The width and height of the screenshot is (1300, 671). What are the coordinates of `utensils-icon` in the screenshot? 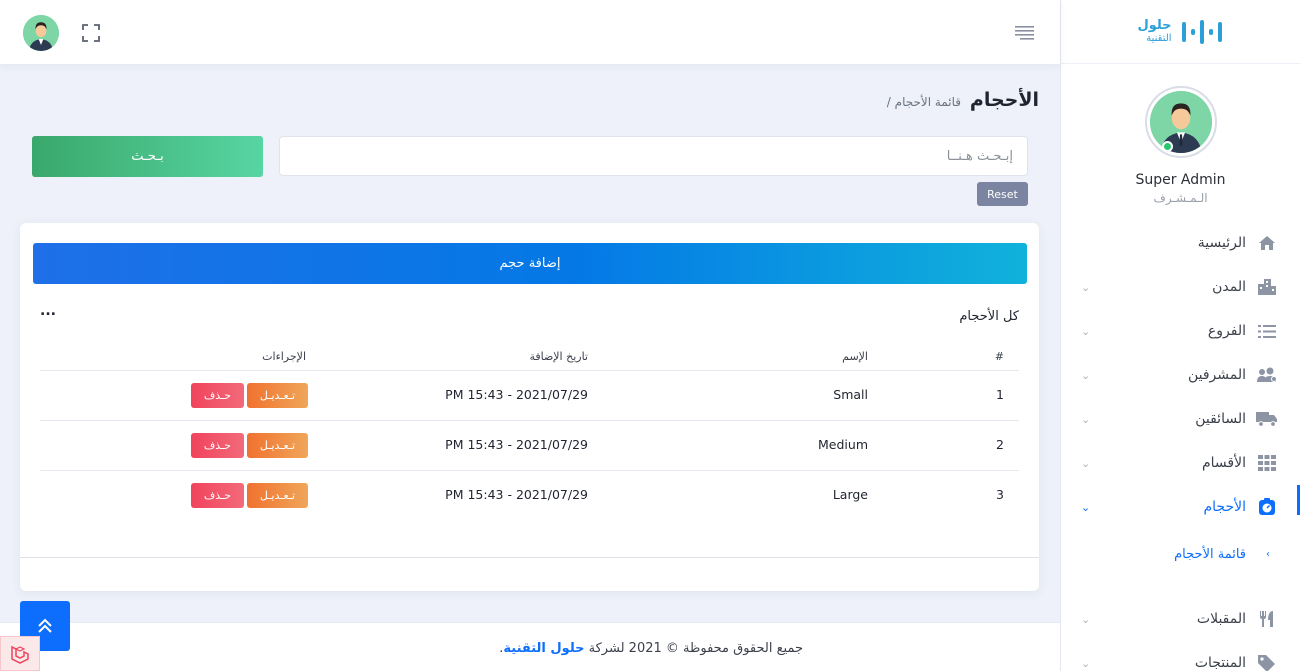 It's located at (1267, 619).